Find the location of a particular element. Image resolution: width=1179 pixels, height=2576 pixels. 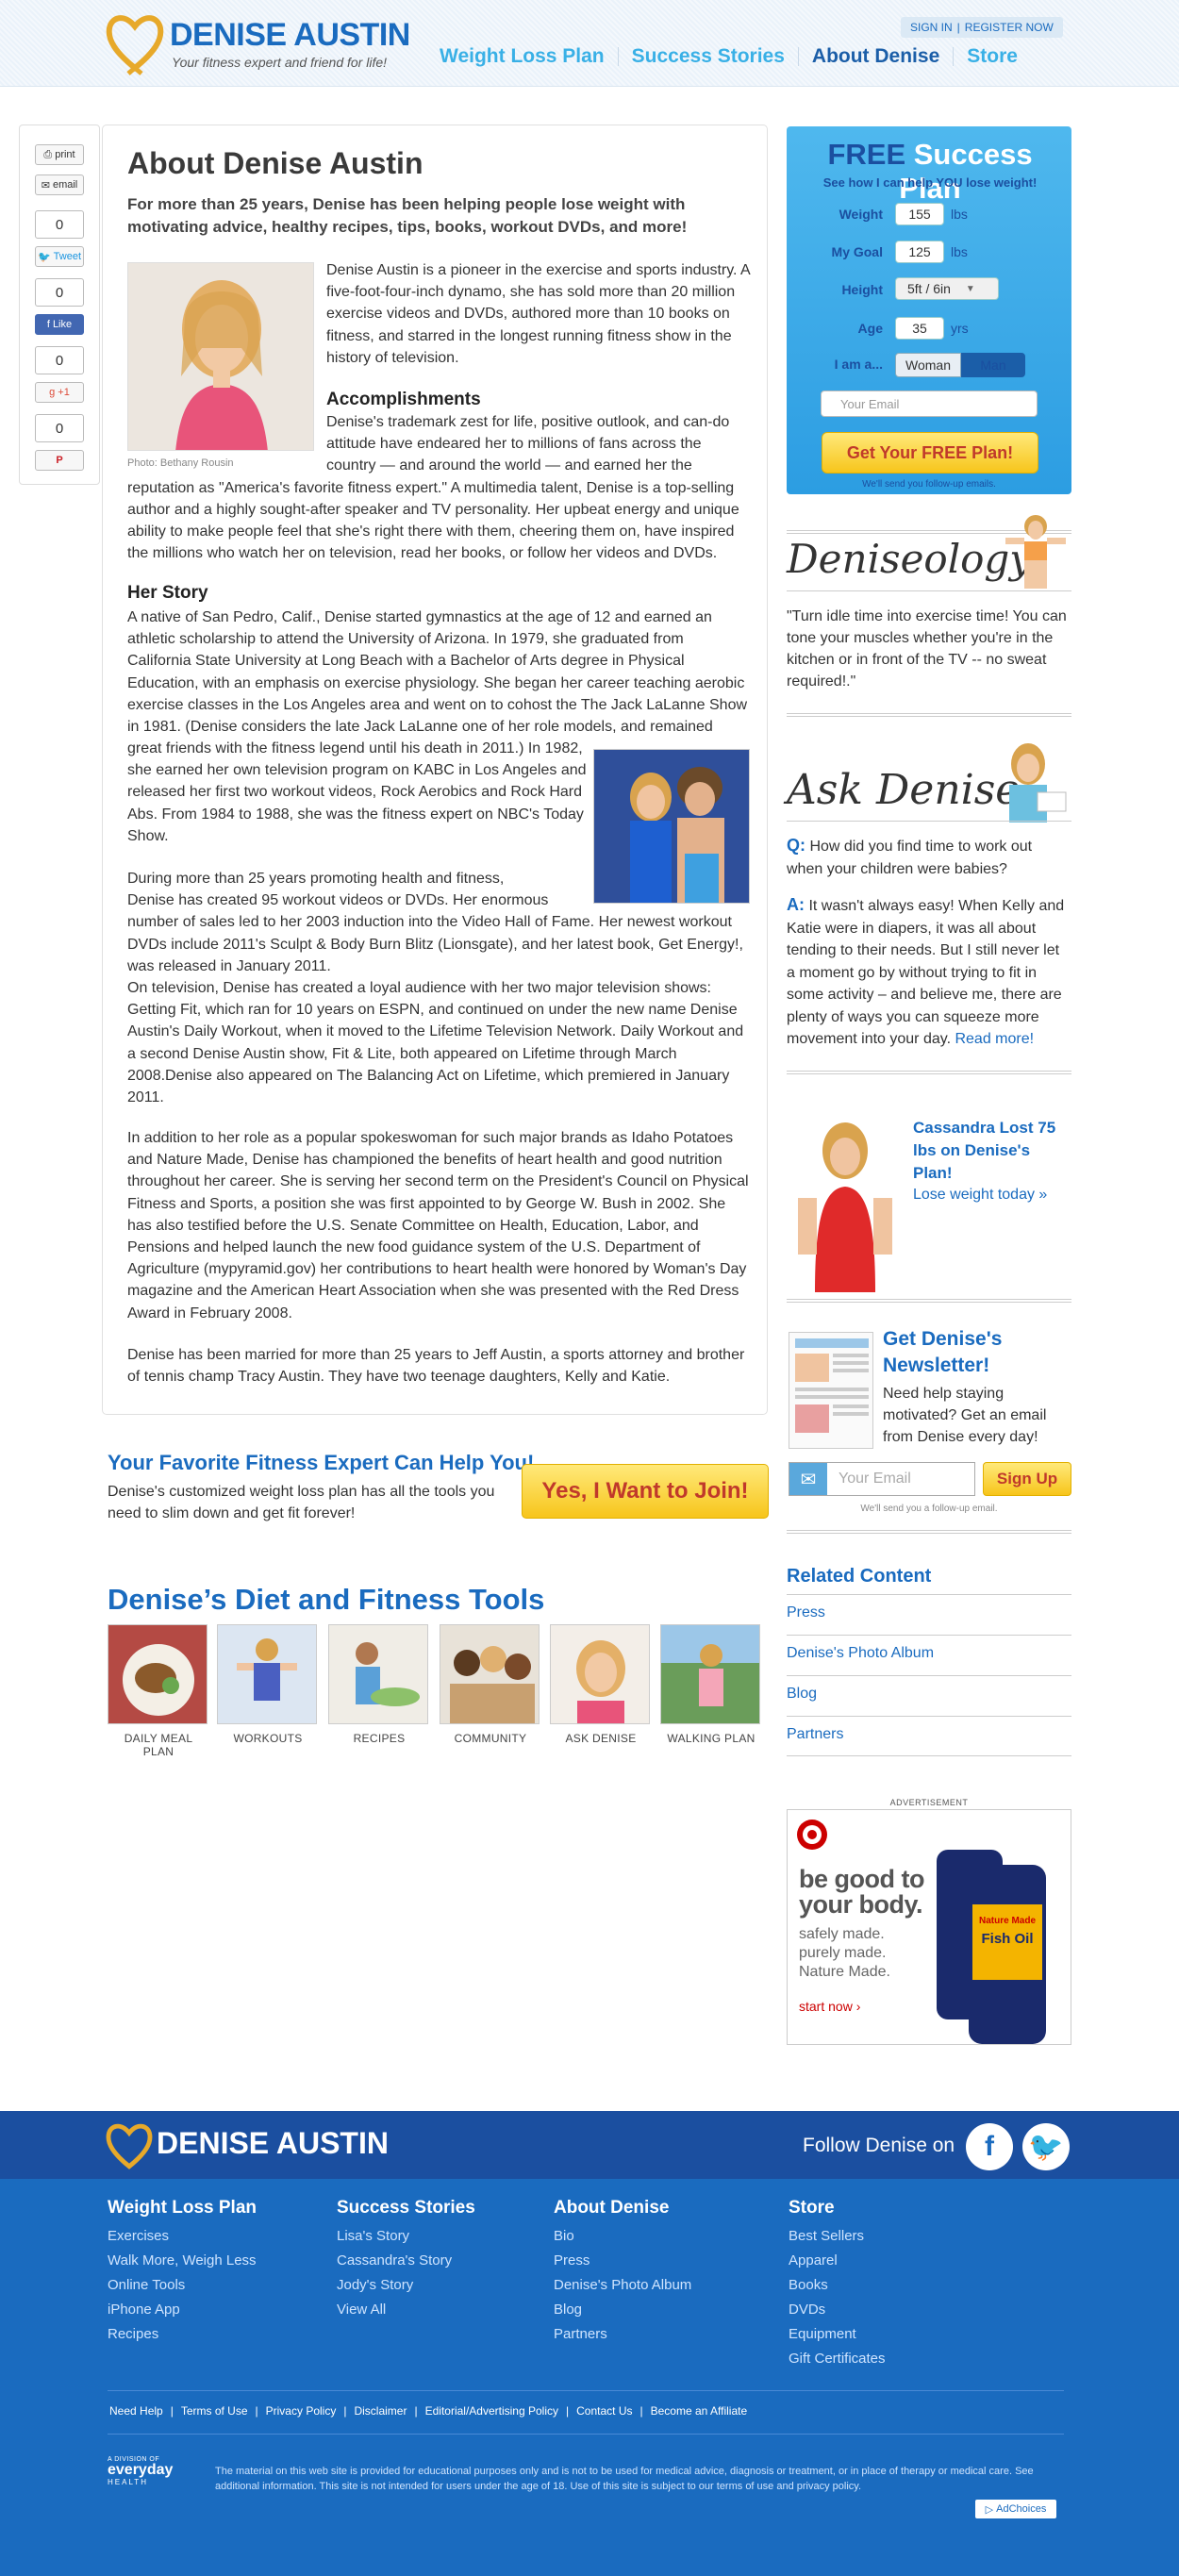

tool-ask-denise: ASK DENISE is located at coordinates (601, 1684).